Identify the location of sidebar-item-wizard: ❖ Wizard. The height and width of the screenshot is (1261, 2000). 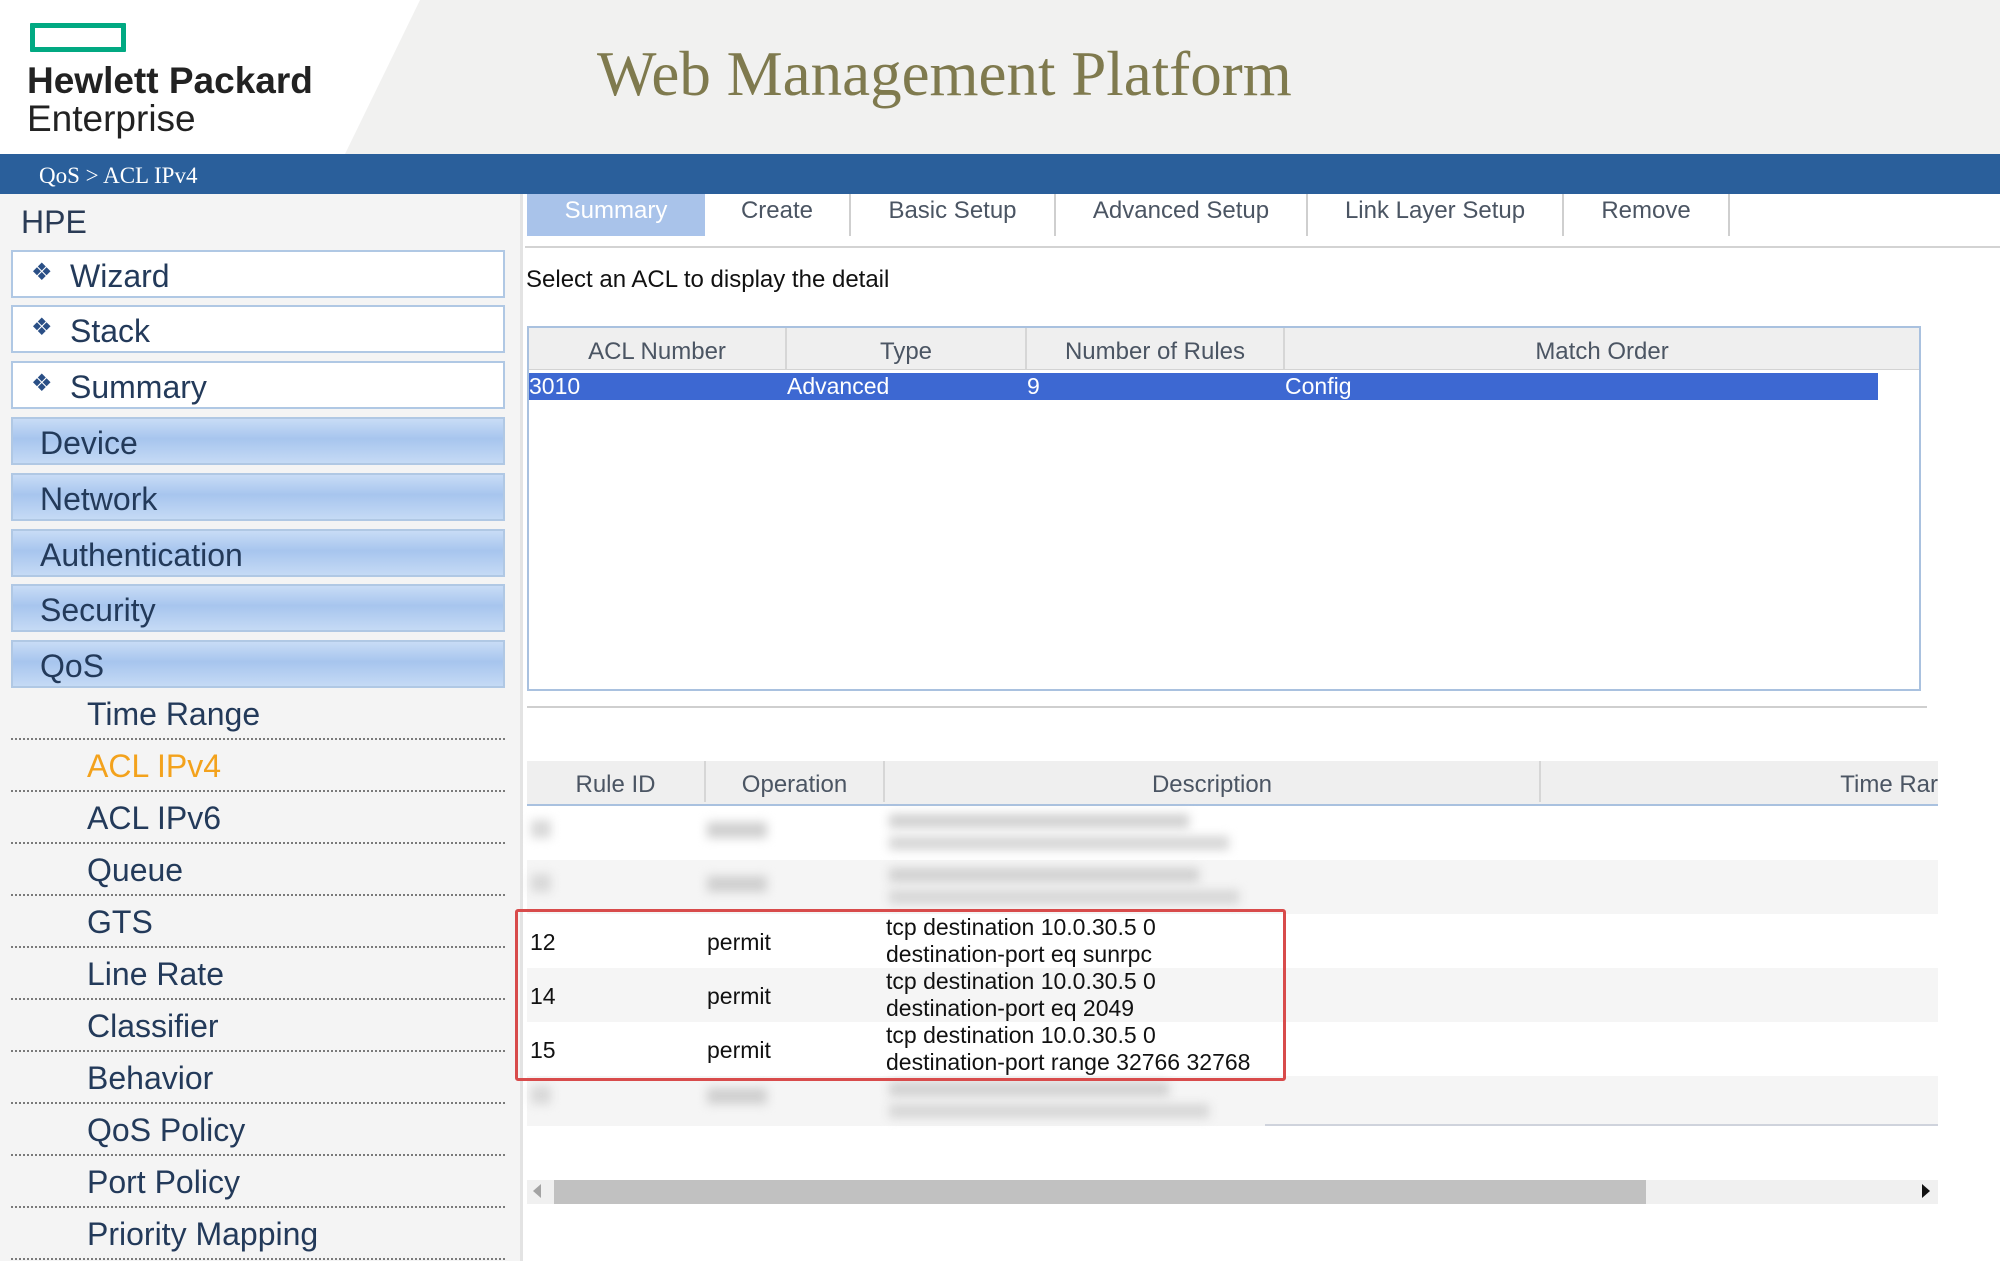
(258, 274).